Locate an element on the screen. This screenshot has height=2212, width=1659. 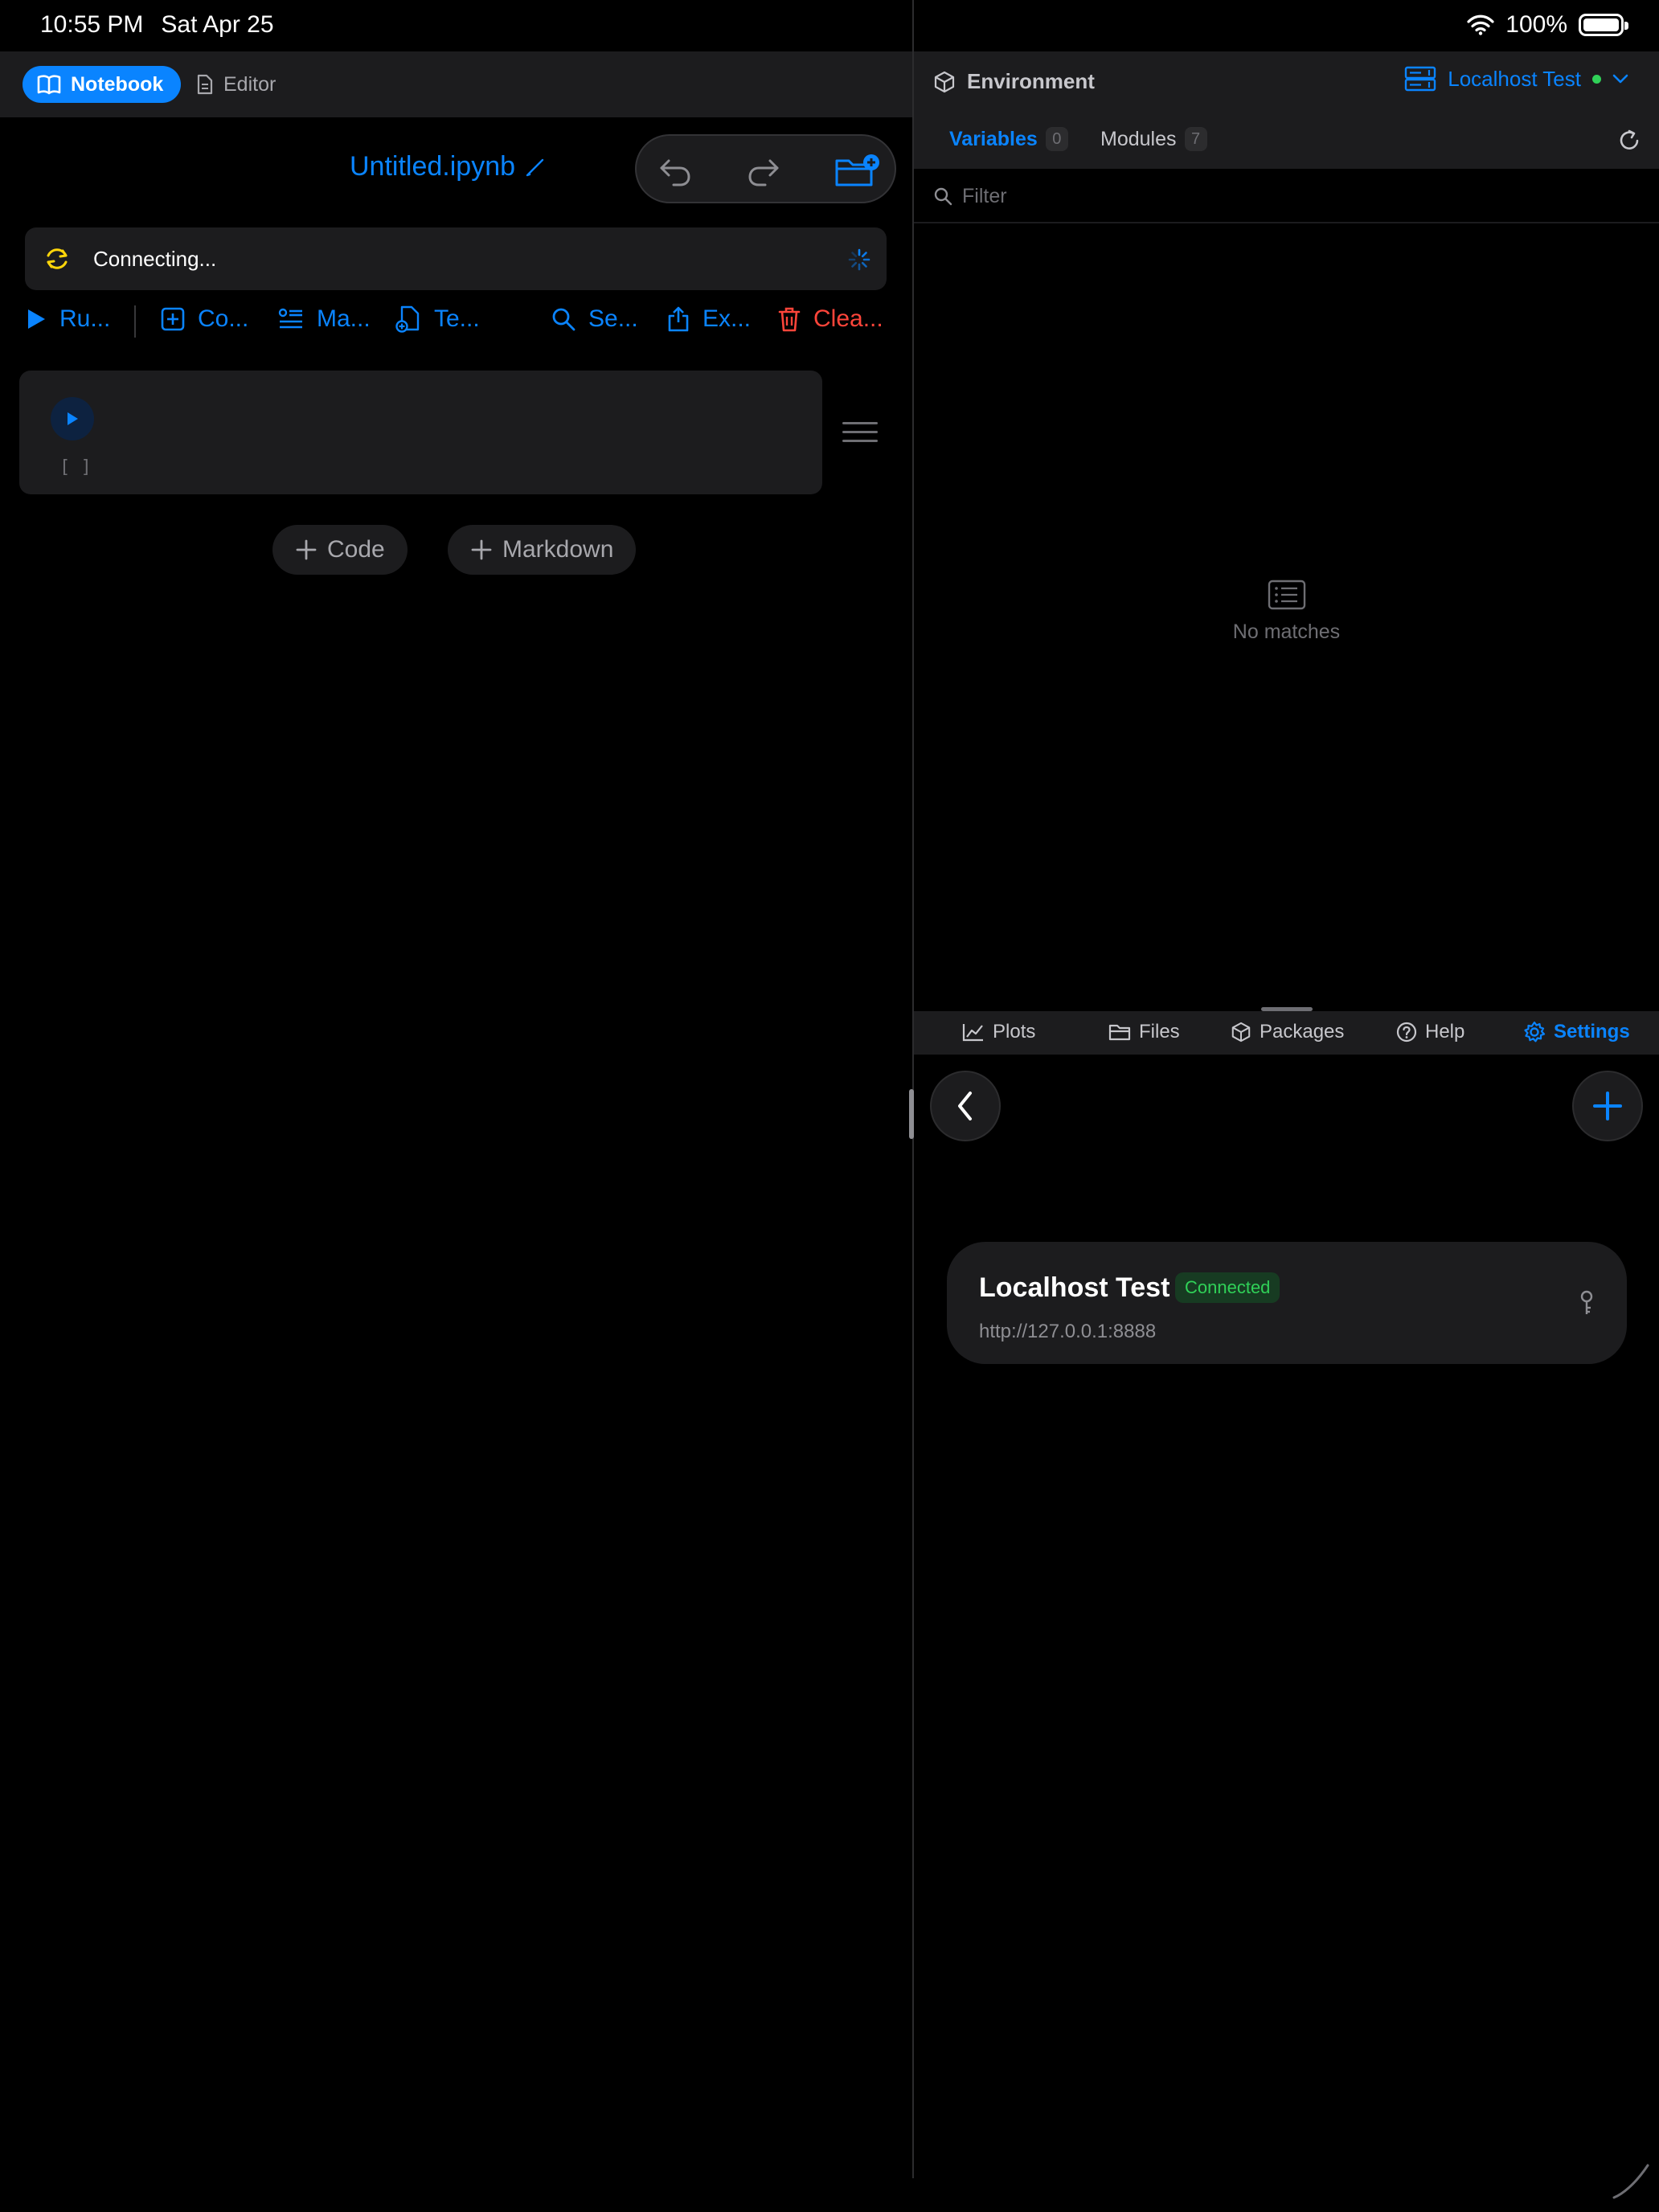
add-markdown-label: Markdown is located at coordinates (558, 549).